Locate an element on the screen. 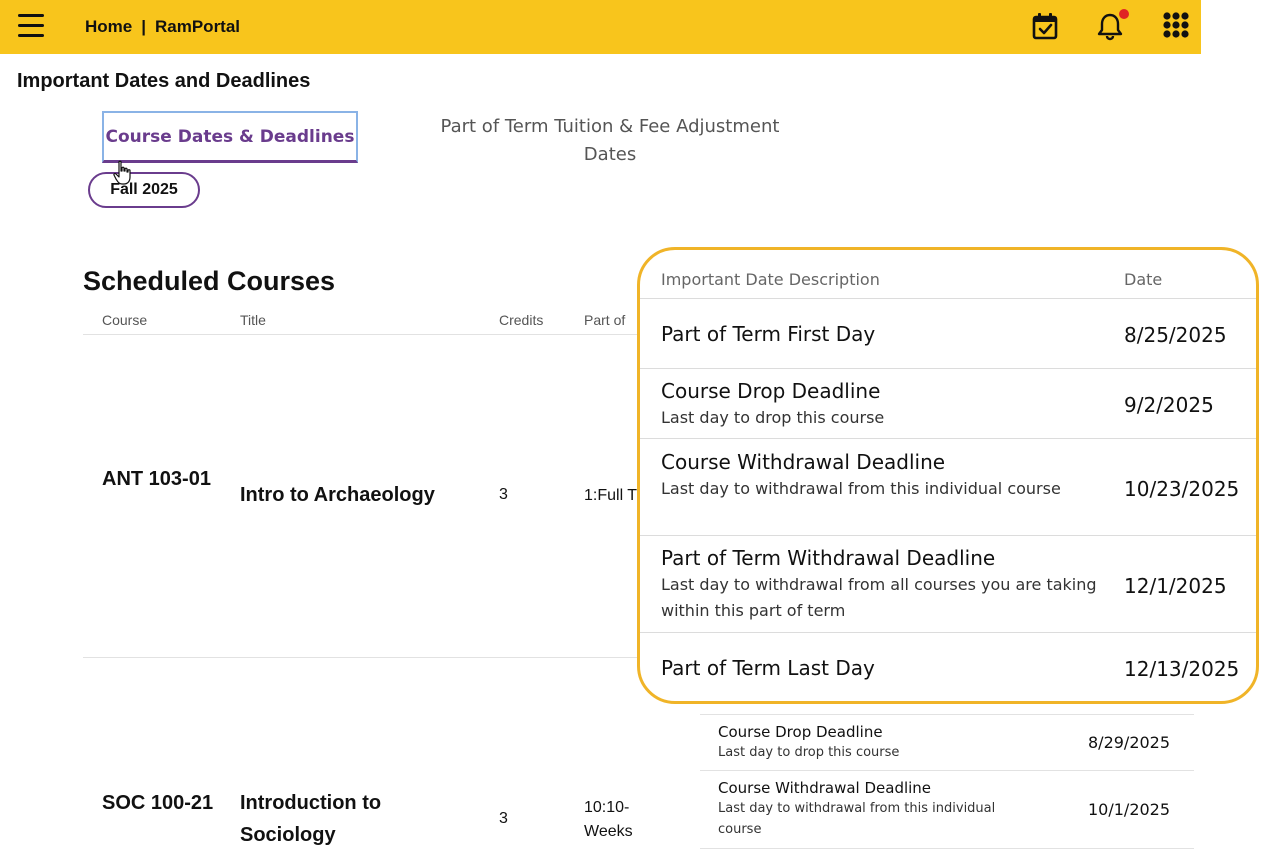  tab-course-dates: Course Dates & Deadlines is located at coordinates (230, 137).